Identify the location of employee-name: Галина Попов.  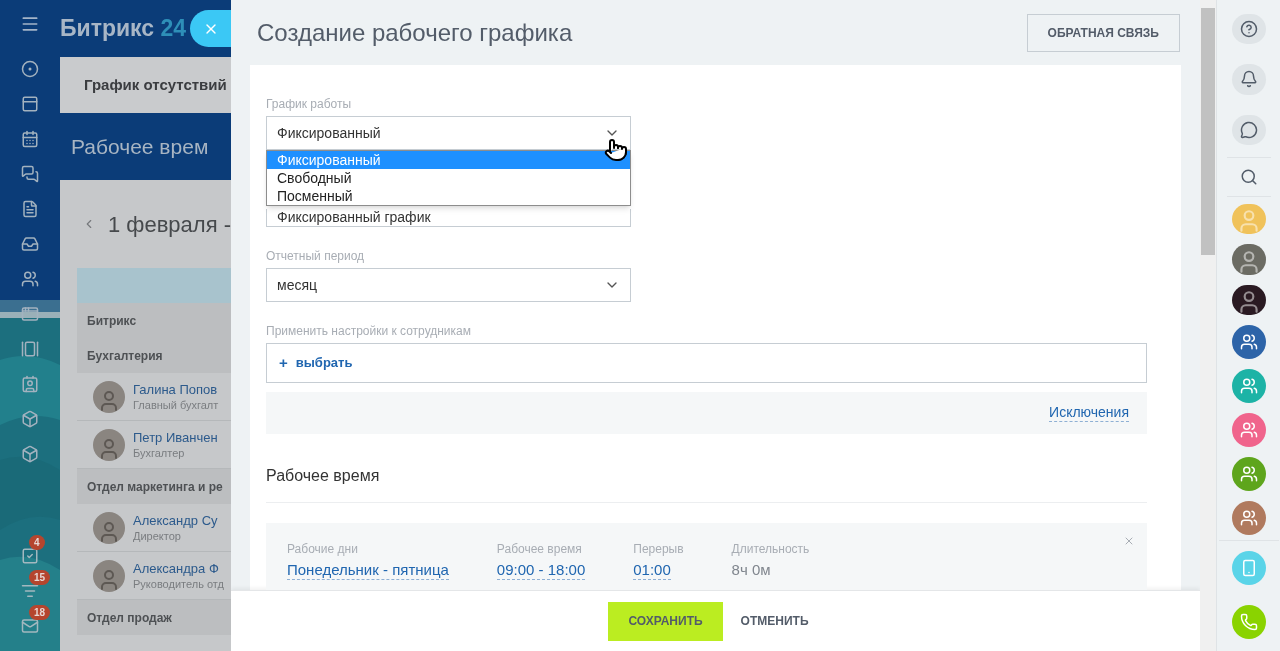
(176, 390).